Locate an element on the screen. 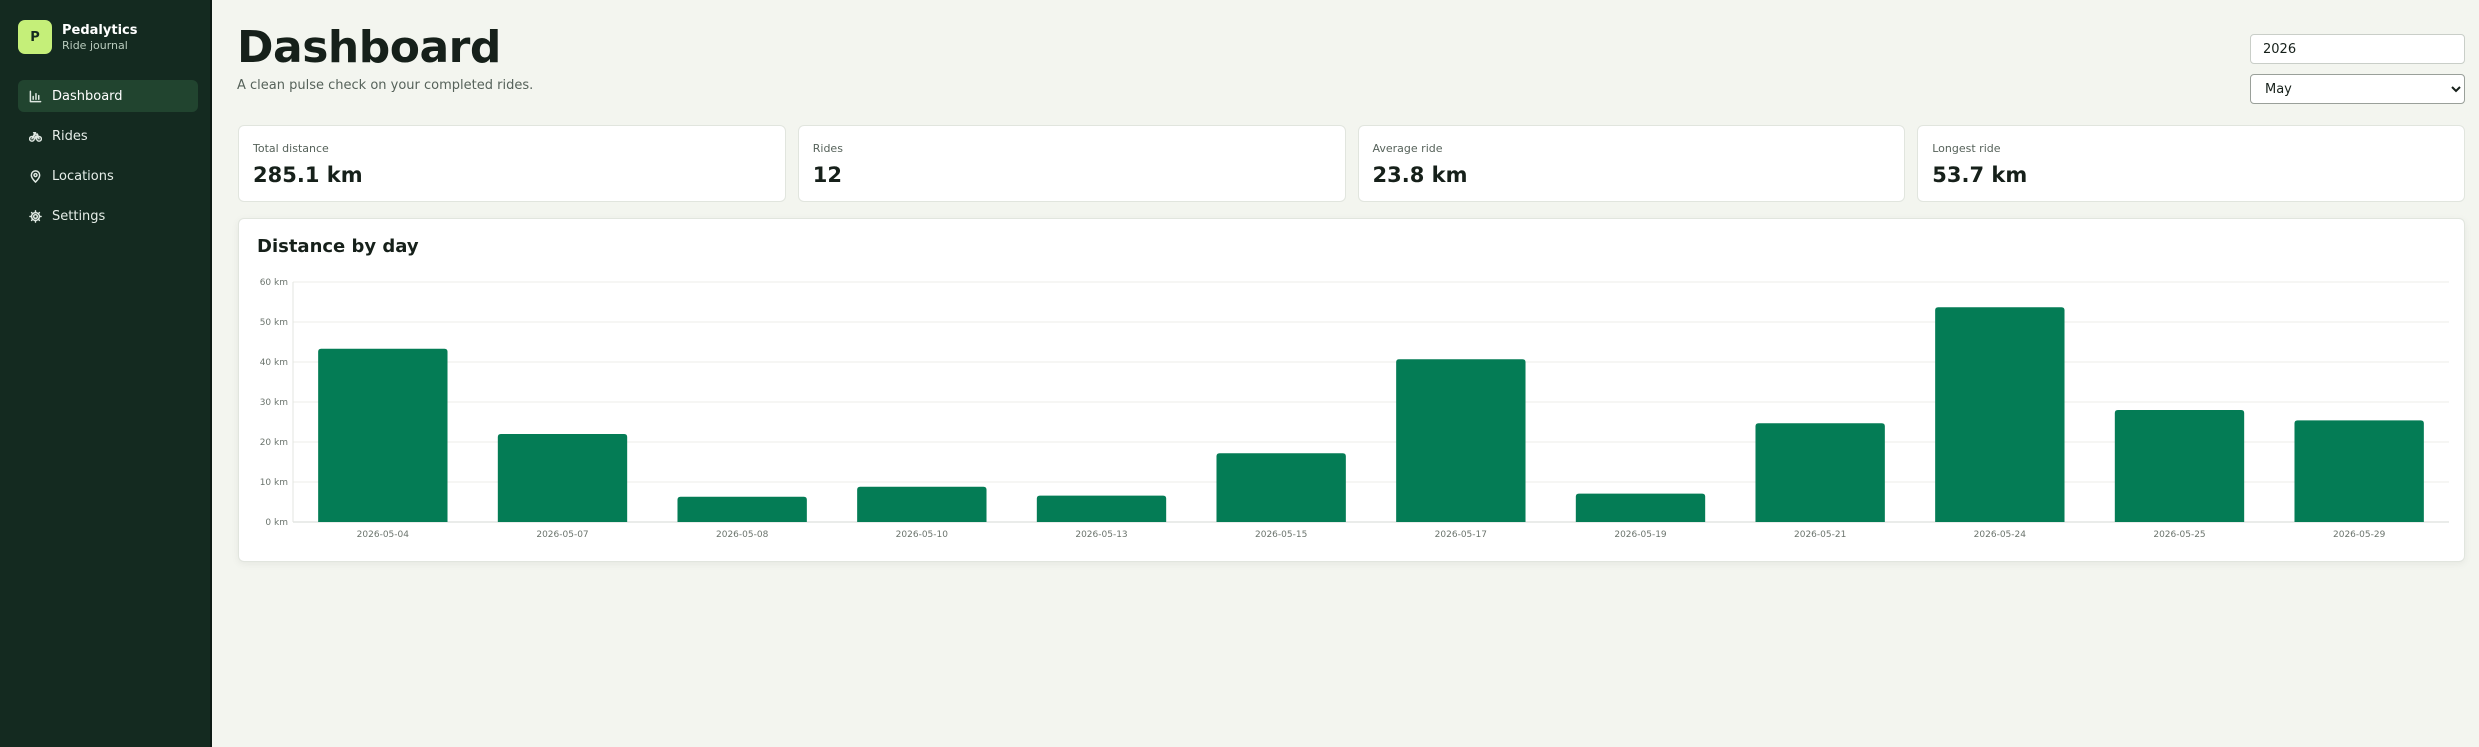  stat-value: 53.7 km is located at coordinates (1980, 175).